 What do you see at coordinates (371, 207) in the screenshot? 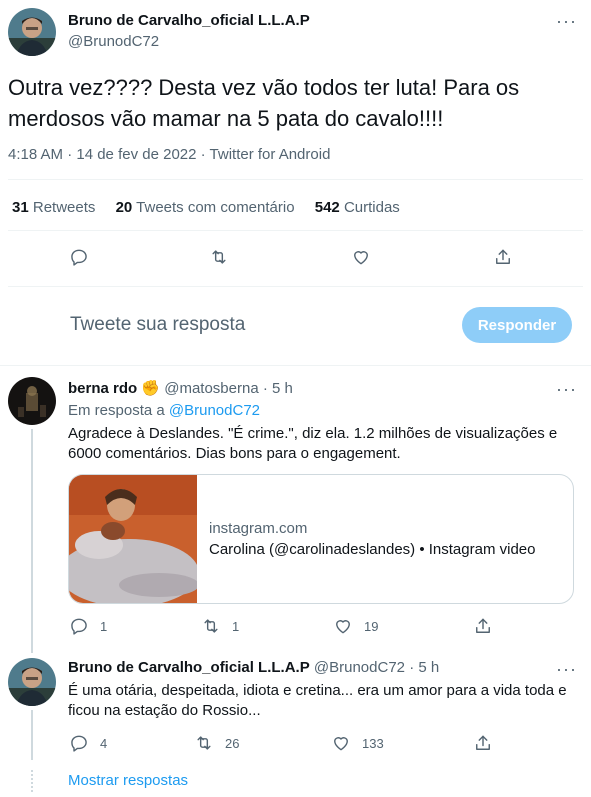
I see `likes-label: Curtidas` at bounding box center [371, 207].